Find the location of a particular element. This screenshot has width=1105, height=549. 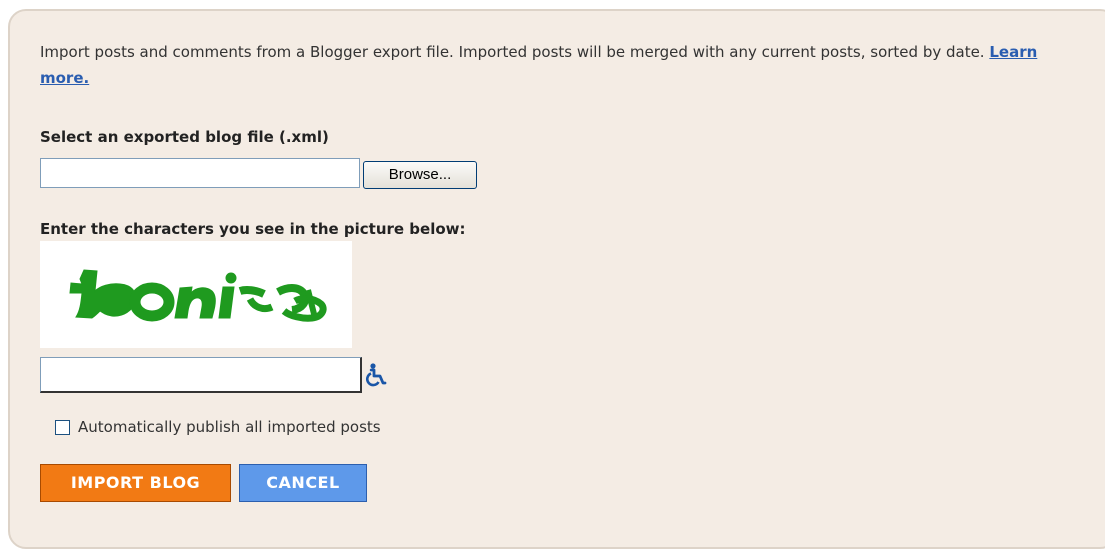

auto-publish-label: Automatically publish all imported posts is located at coordinates (229, 427).